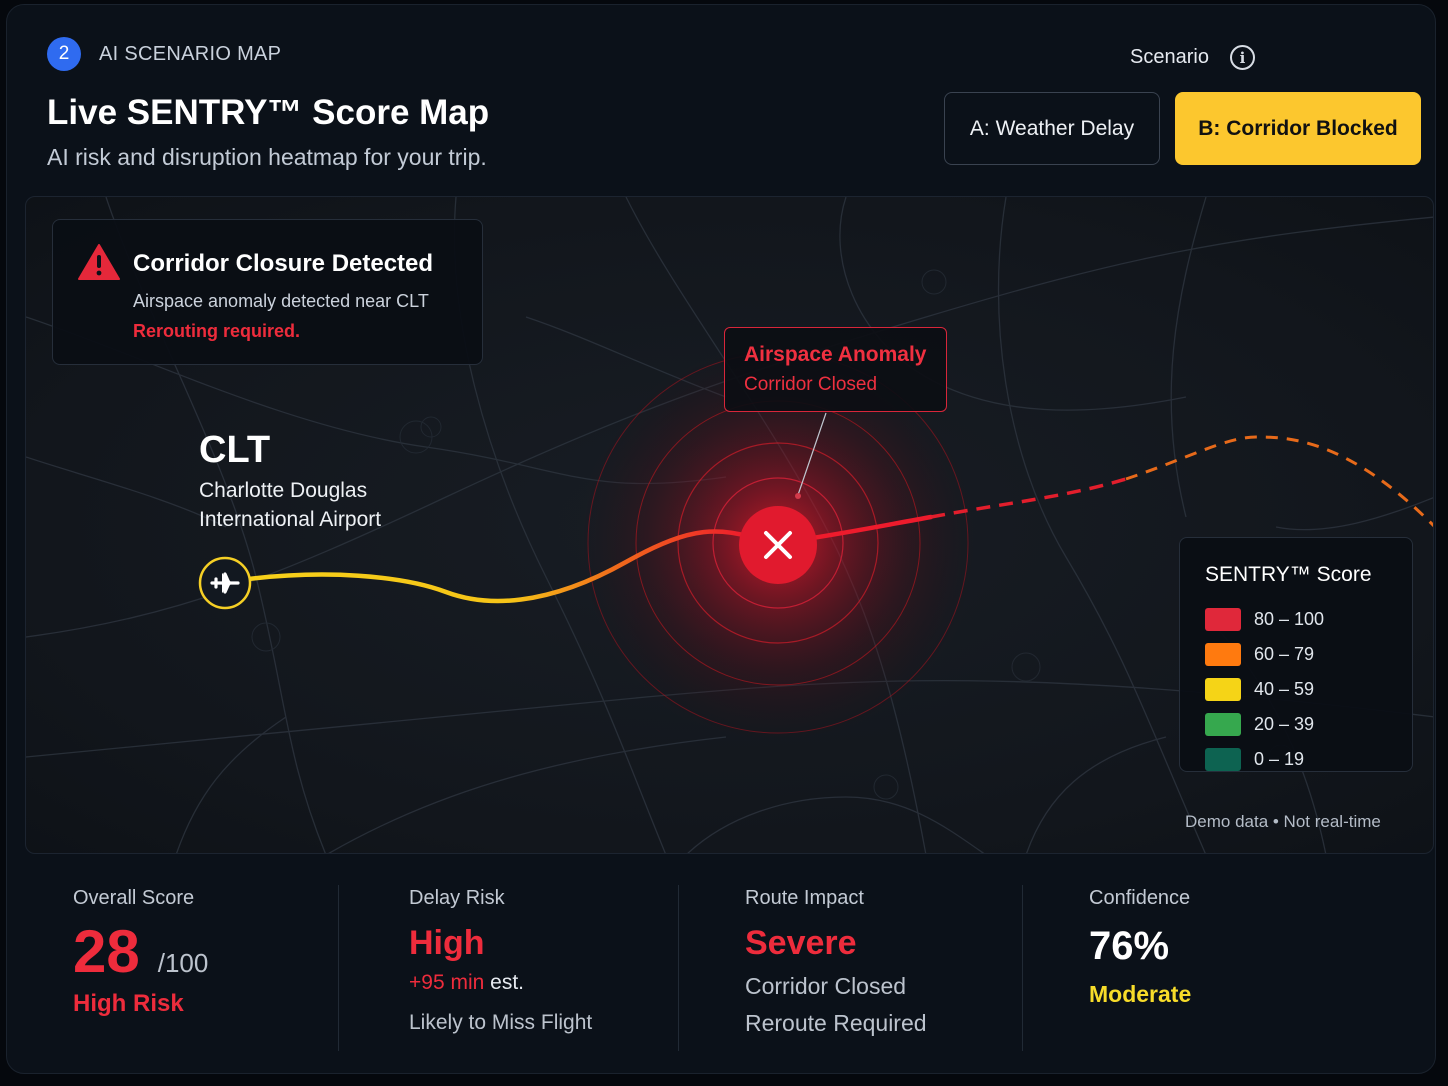  I want to click on delay-risk-value: High, so click(447, 943).